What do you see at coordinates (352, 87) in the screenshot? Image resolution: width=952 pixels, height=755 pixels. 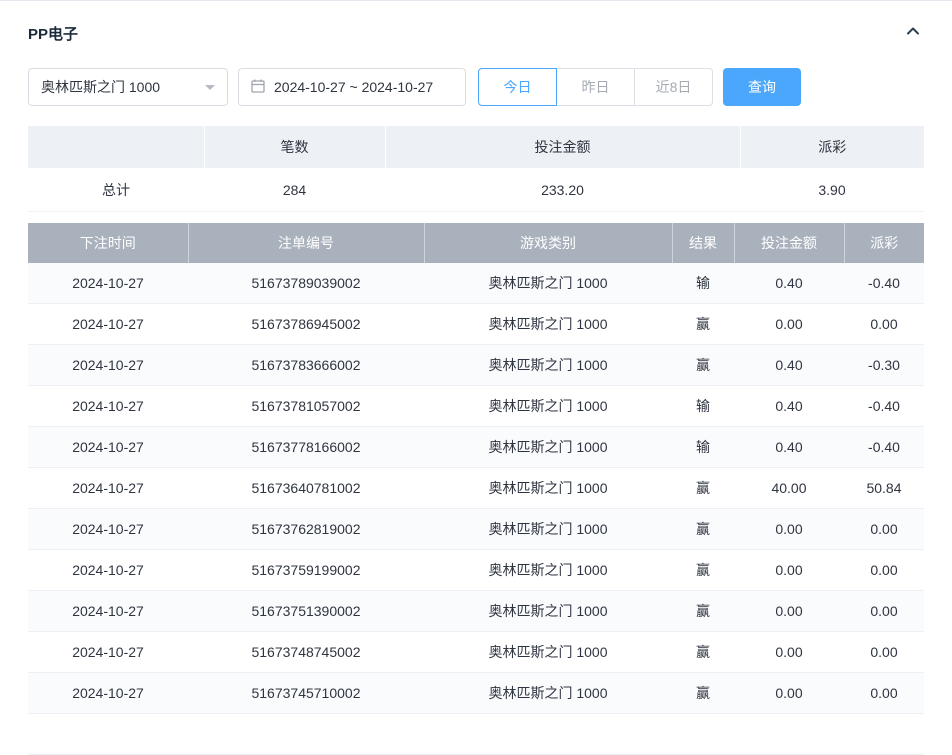 I see `date-range-picker: 2024-10-27 ~ 2024-10-27` at bounding box center [352, 87].